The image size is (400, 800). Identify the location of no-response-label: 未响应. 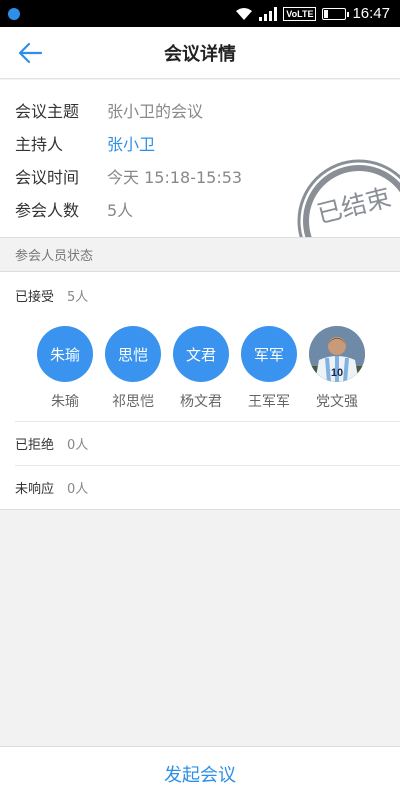
(35, 489).